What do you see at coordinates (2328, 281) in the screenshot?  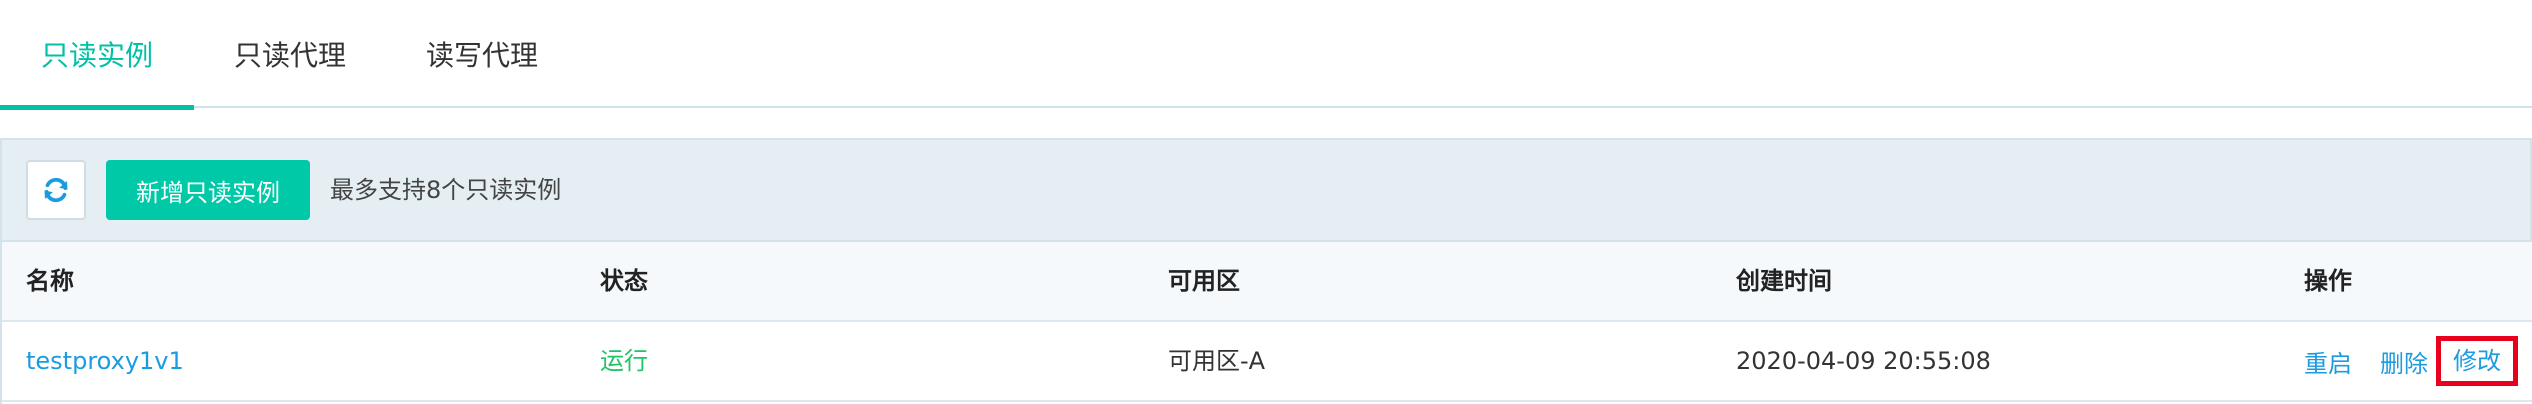 I see `column-header-actions: 操作` at bounding box center [2328, 281].